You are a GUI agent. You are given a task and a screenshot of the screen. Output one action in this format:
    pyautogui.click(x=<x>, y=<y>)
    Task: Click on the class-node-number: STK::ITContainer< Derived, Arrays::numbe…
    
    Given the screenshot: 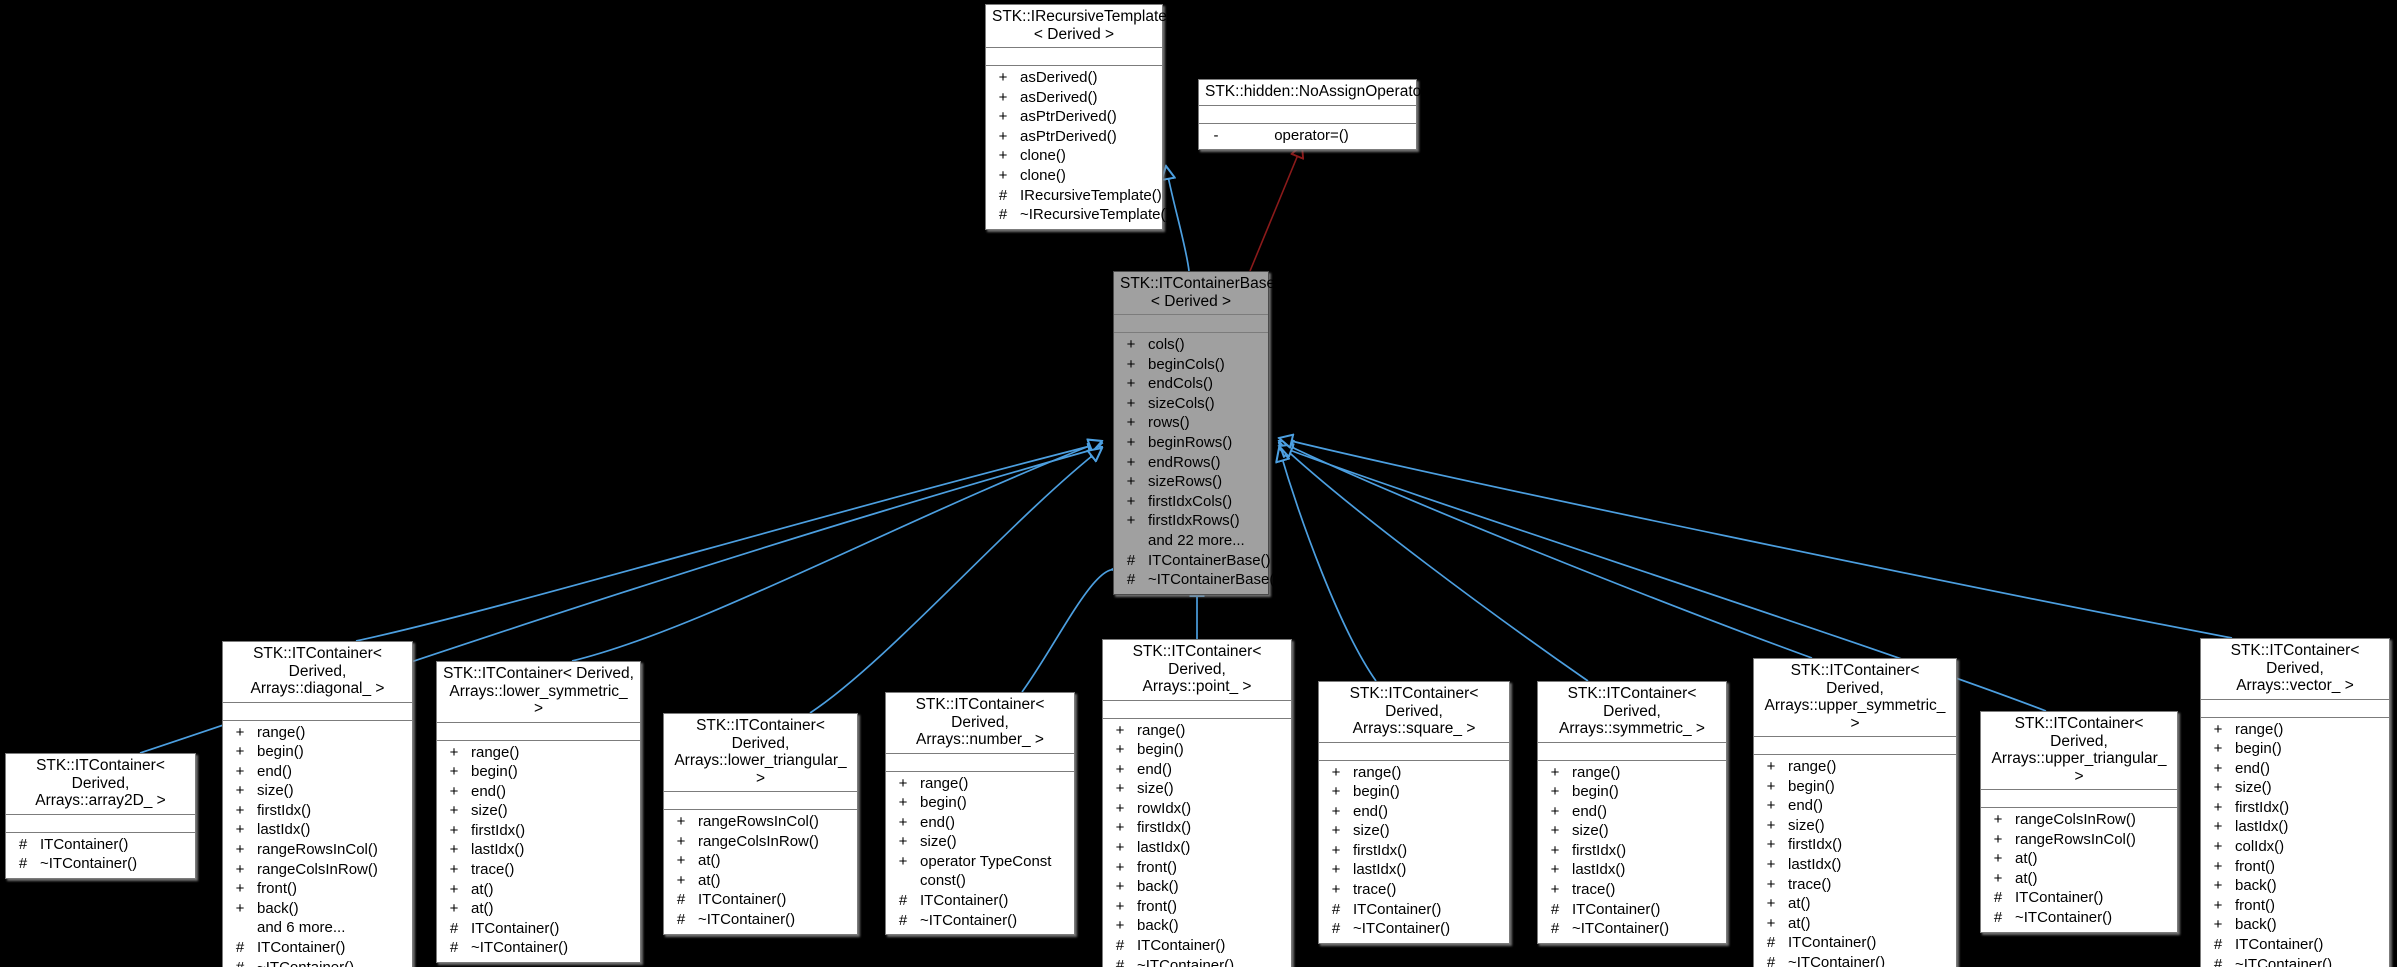 What is the action you would take?
    pyautogui.click(x=980, y=814)
    